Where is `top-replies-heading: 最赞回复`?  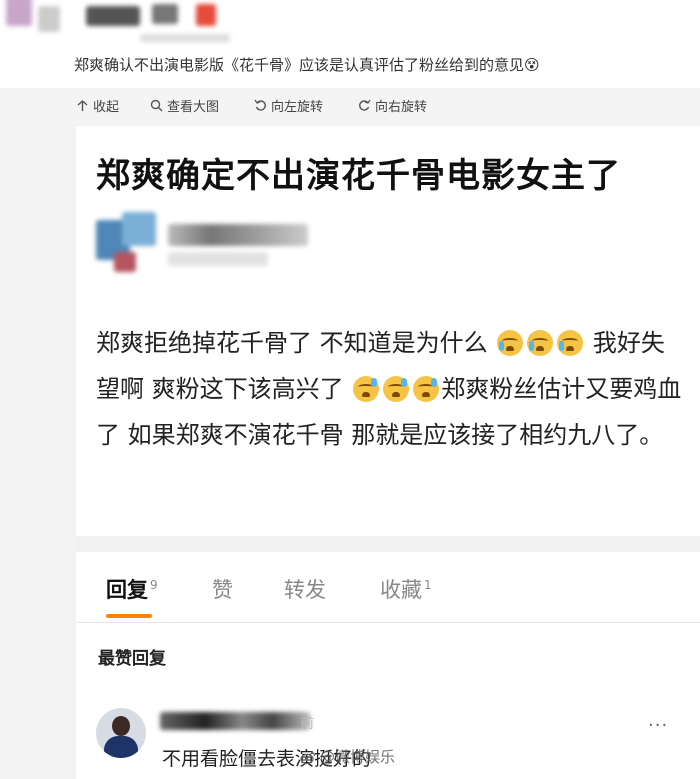
top-replies-heading: 最赞回复 is located at coordinates (132, 659).